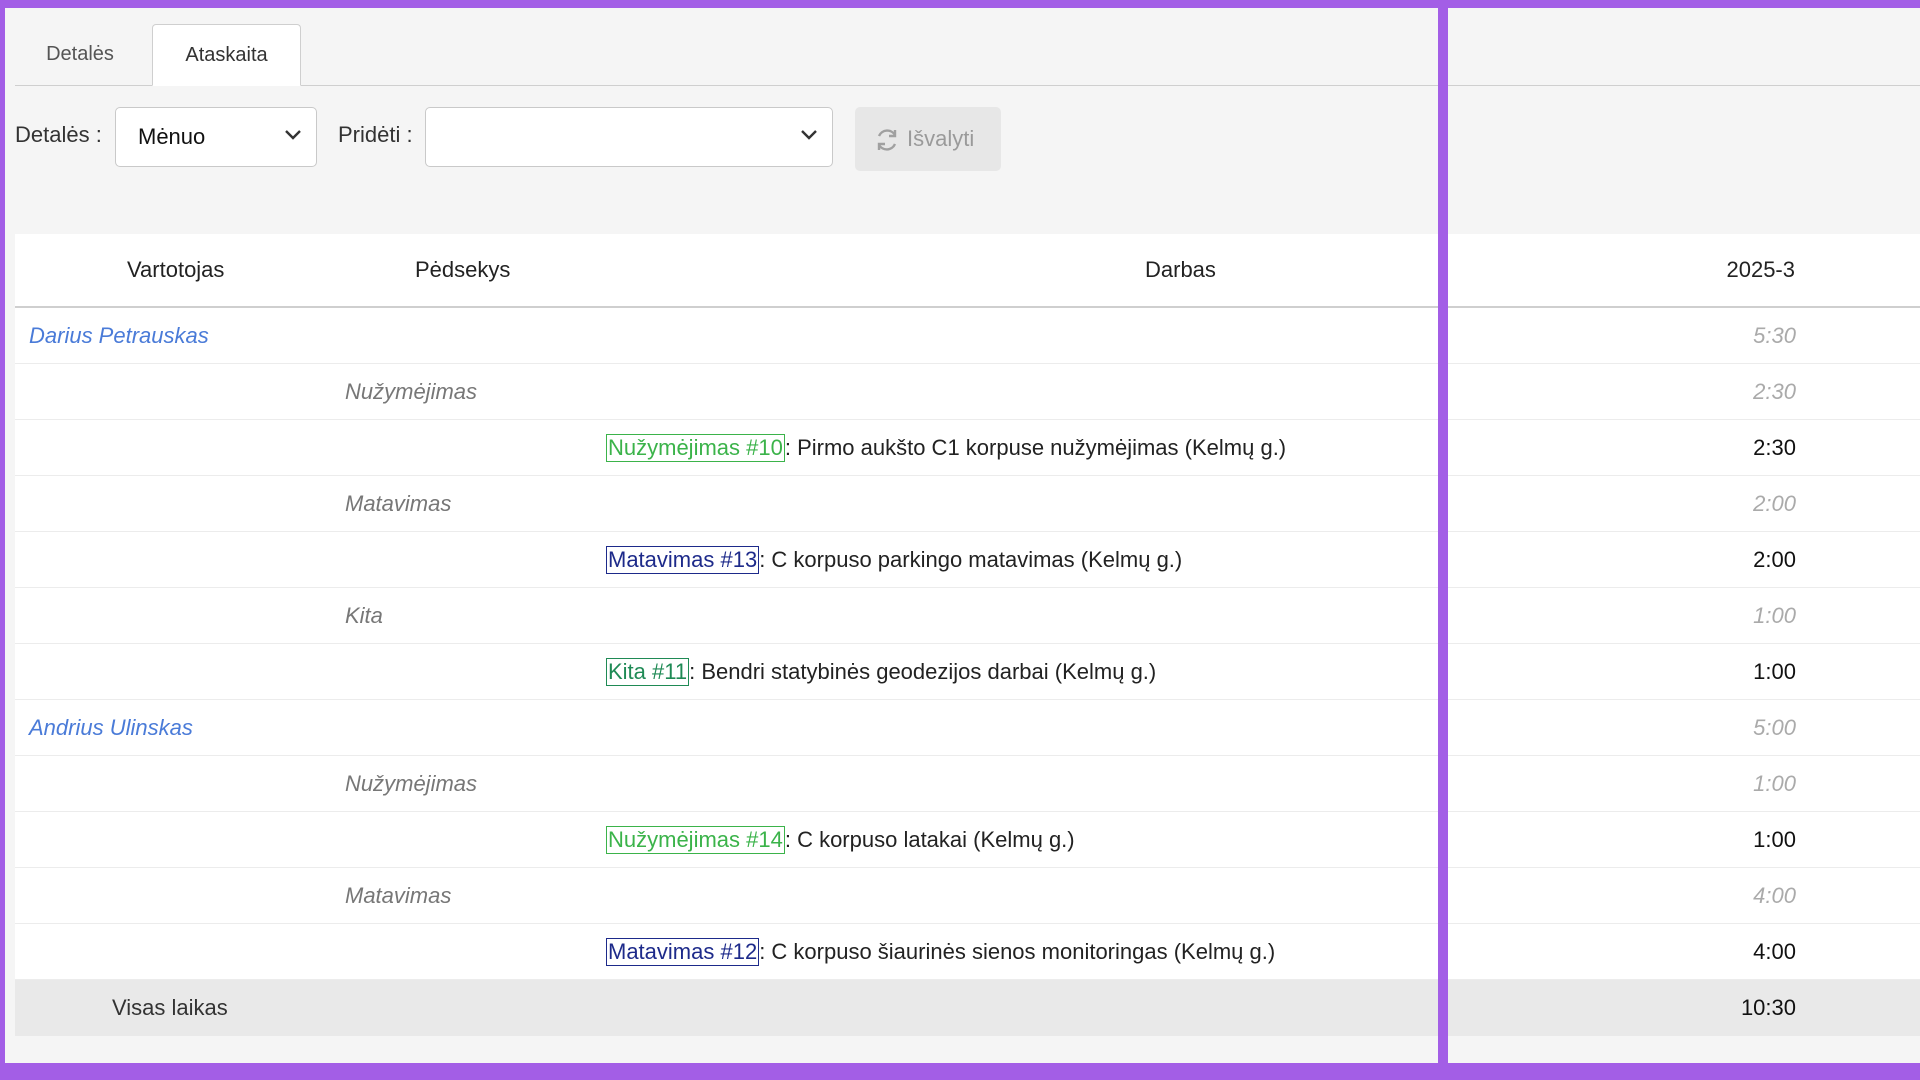 The height and width of the screenshot is (1080, 1920). I want to click on period-row: 5:00, so click(1684, 728).